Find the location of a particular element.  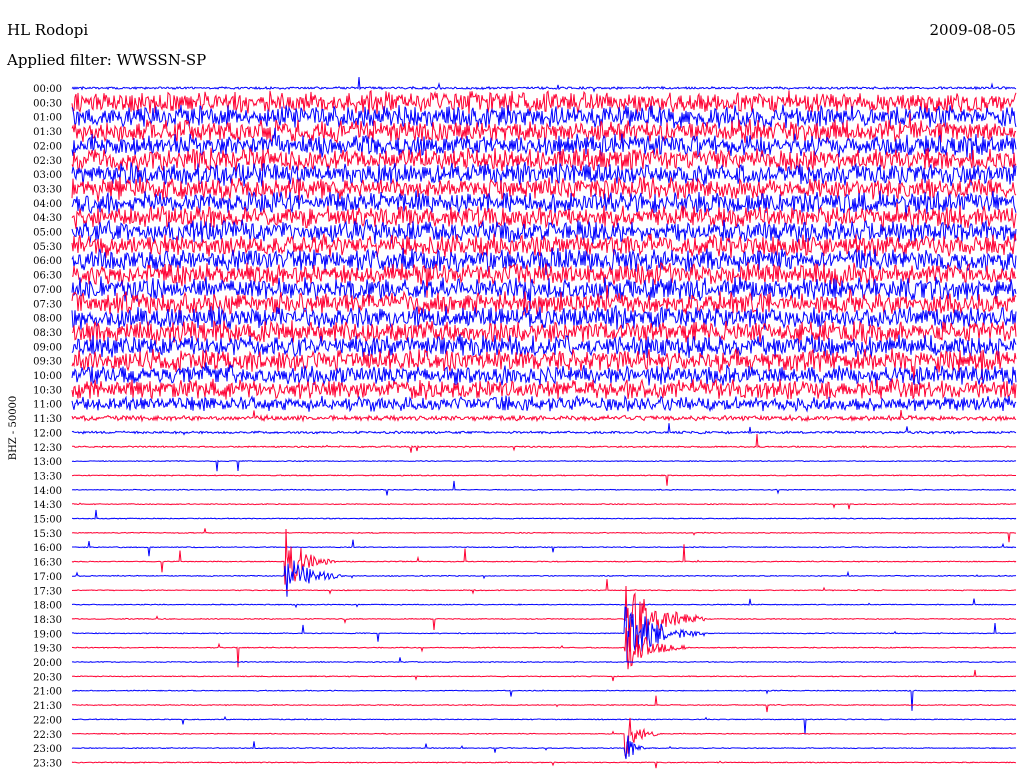

tick-label: 12:30 is located at coordinates (47, 448).